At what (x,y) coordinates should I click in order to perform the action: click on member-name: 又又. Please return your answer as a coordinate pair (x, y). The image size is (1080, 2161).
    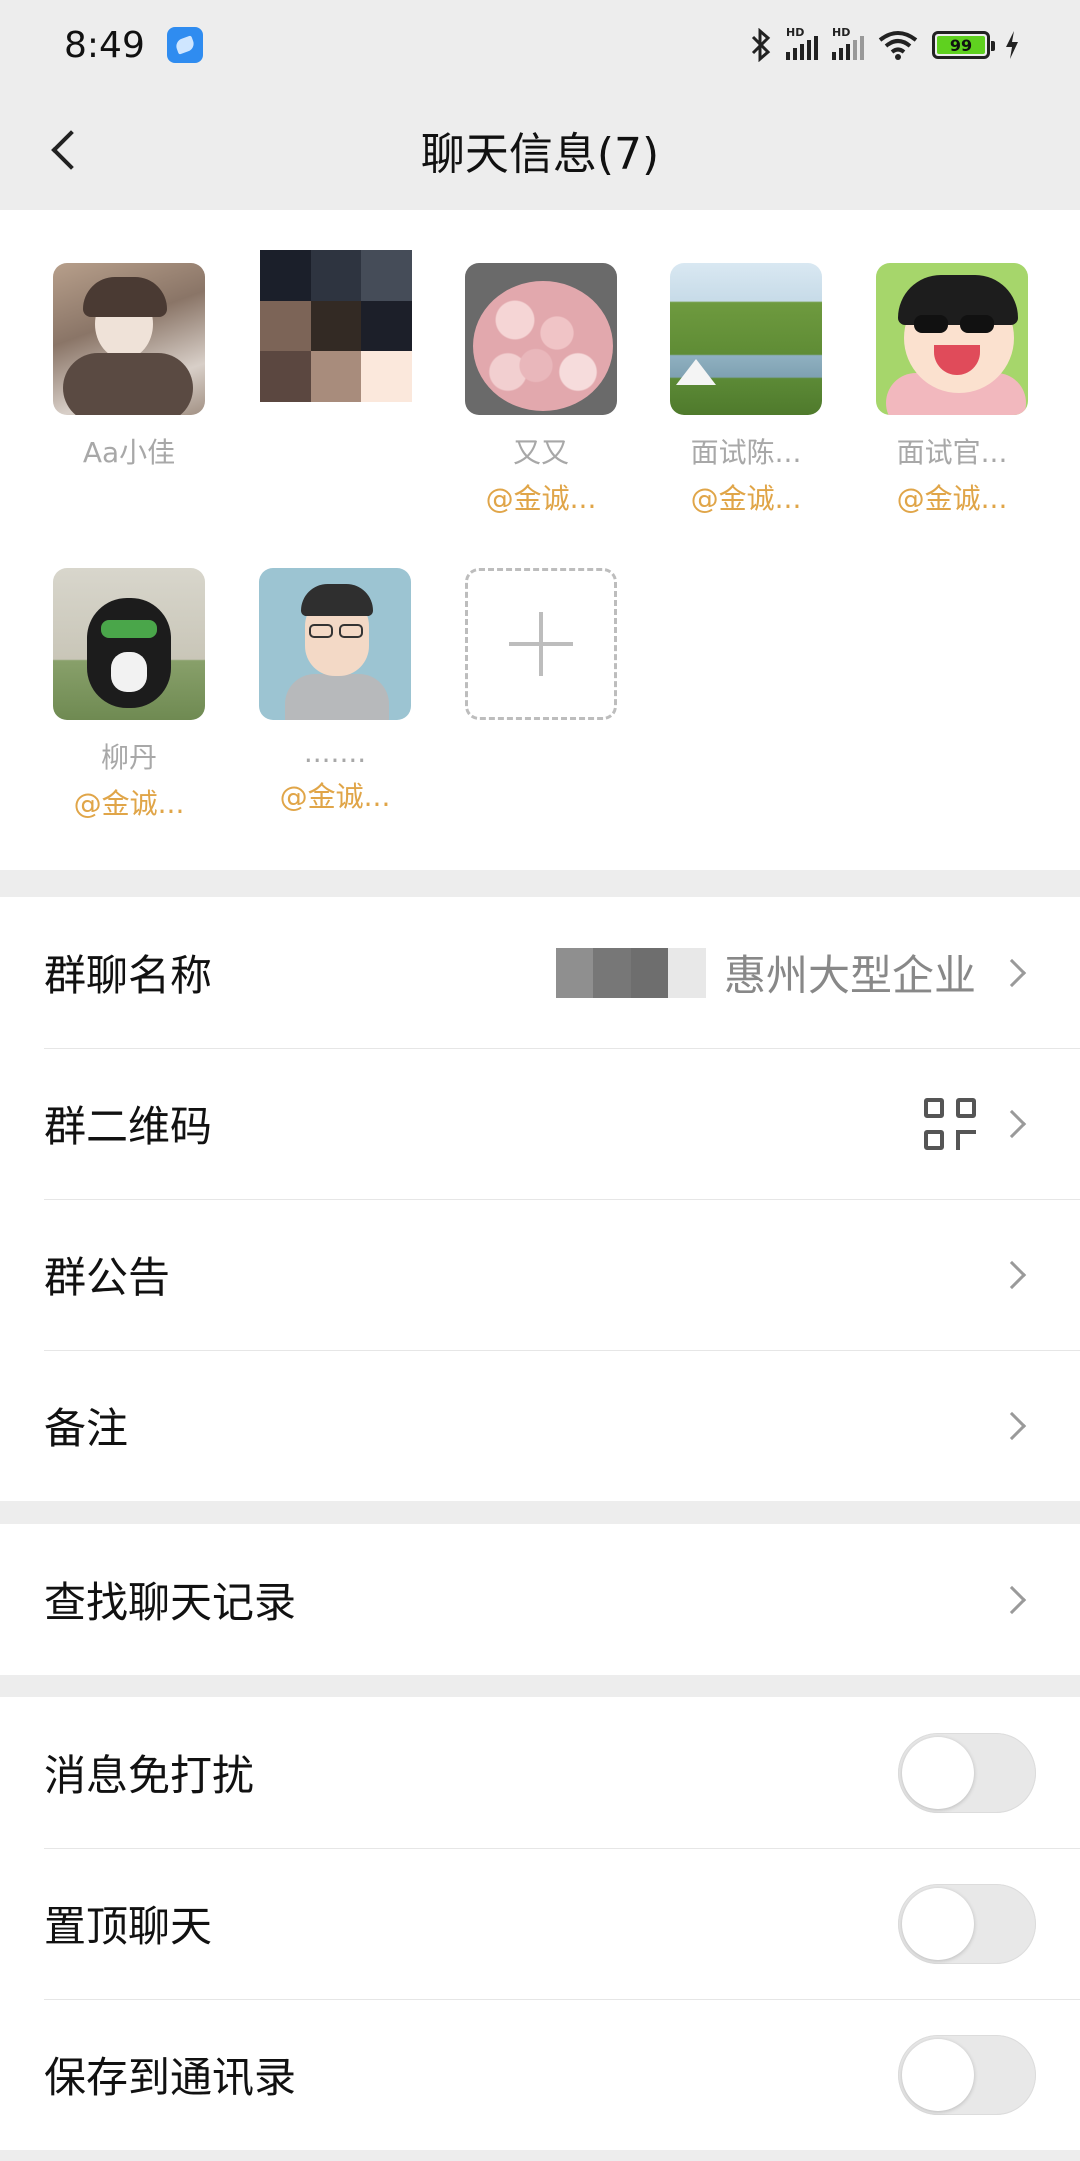
    Looking at the image, I should click on (540, 452).